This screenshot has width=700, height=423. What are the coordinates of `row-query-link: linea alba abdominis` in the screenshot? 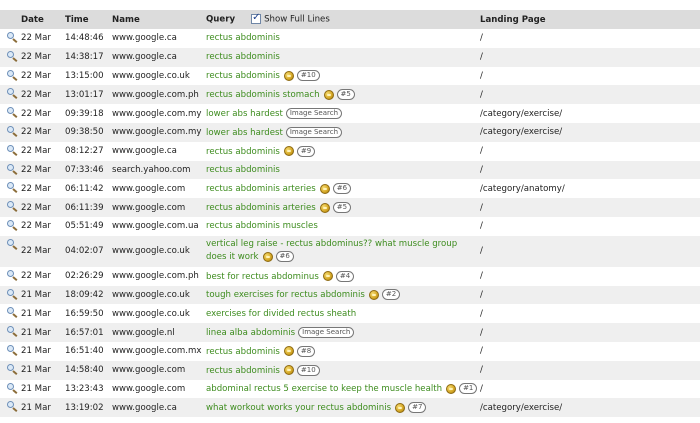 It's located at (250, 333).